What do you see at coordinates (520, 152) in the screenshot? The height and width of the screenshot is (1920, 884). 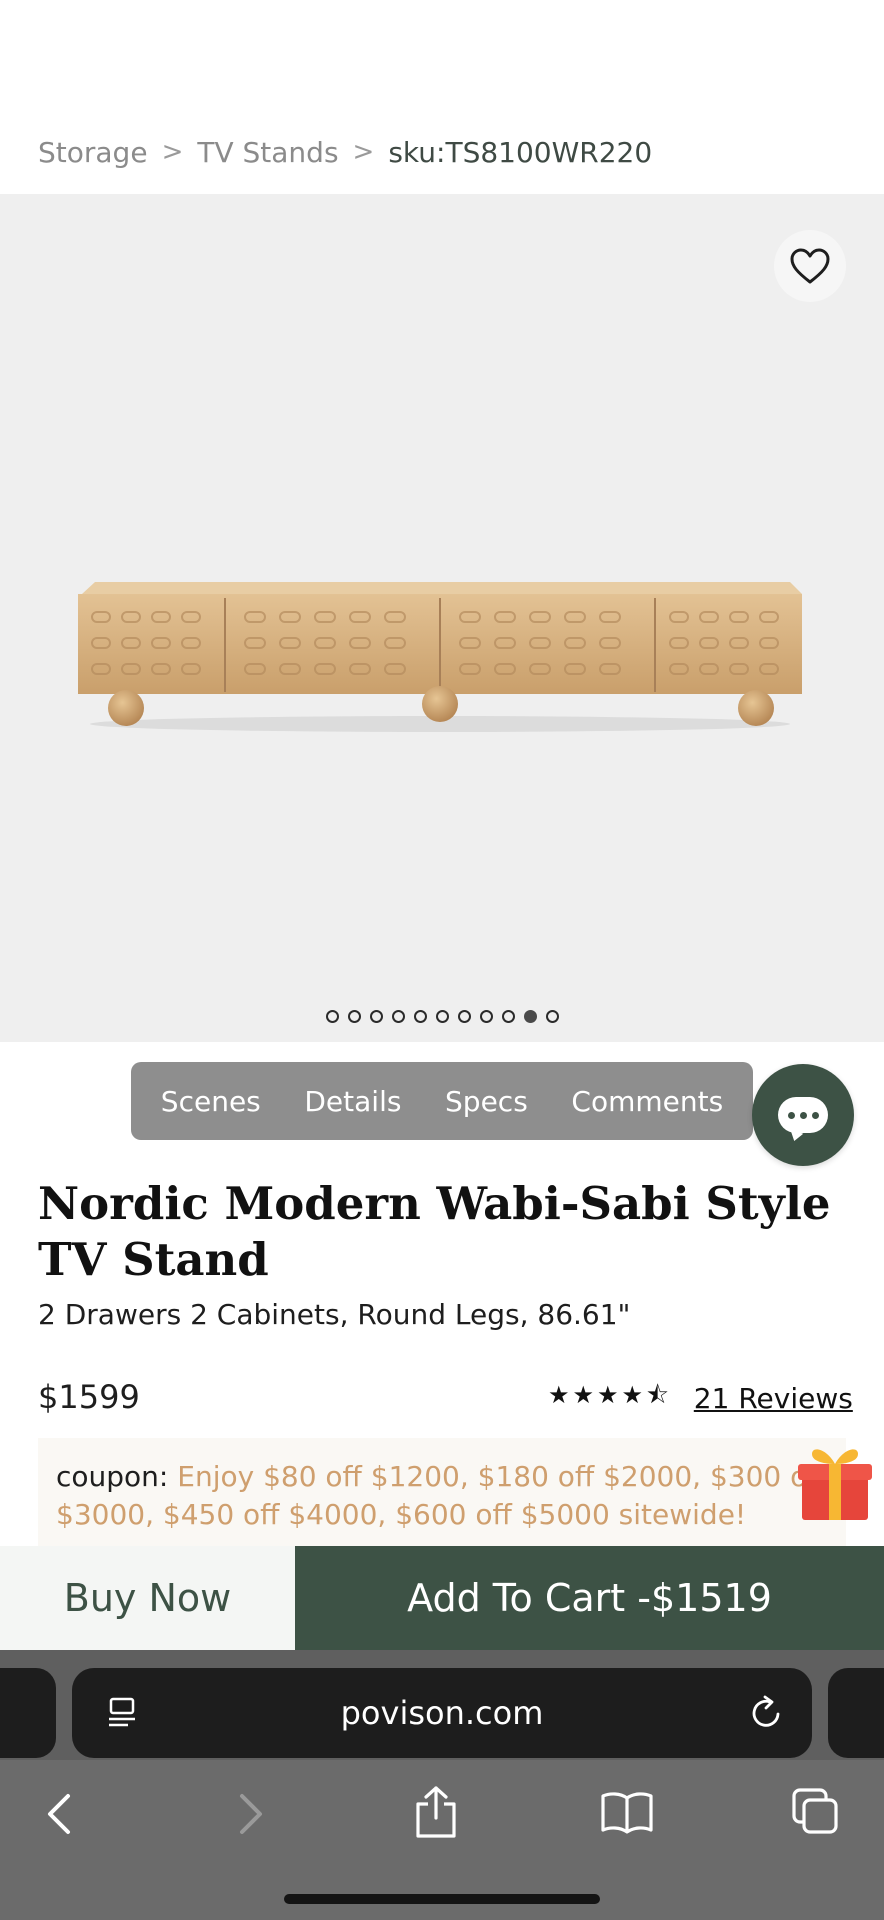 I see `breadcrumb-current-sku: sku:TS8100WR220` at bounding box center [520, 152].